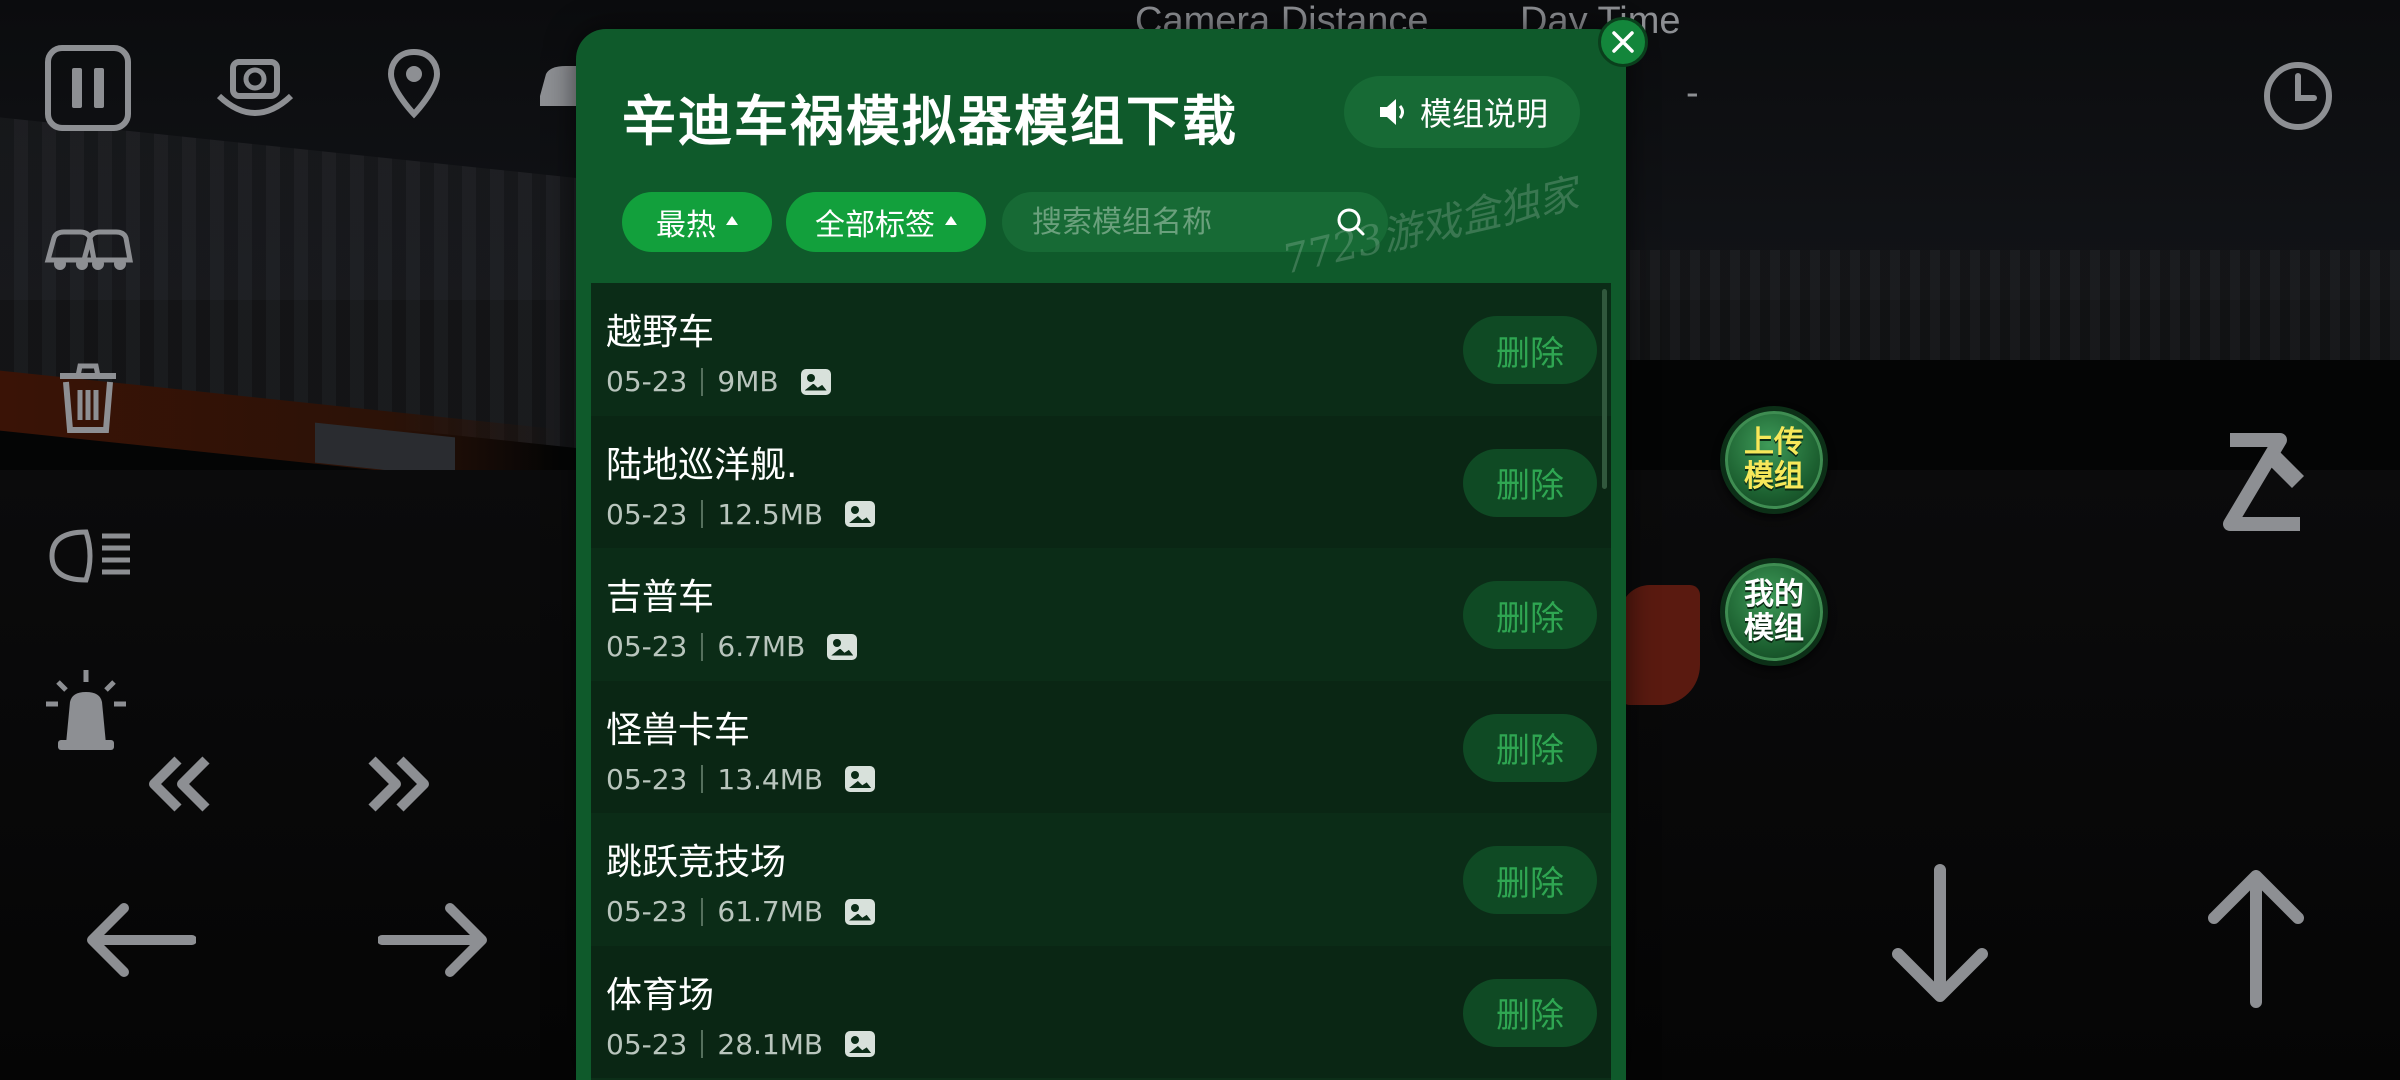  I want to click on mod-meta: 05-23 9MB, so click(718, 381).